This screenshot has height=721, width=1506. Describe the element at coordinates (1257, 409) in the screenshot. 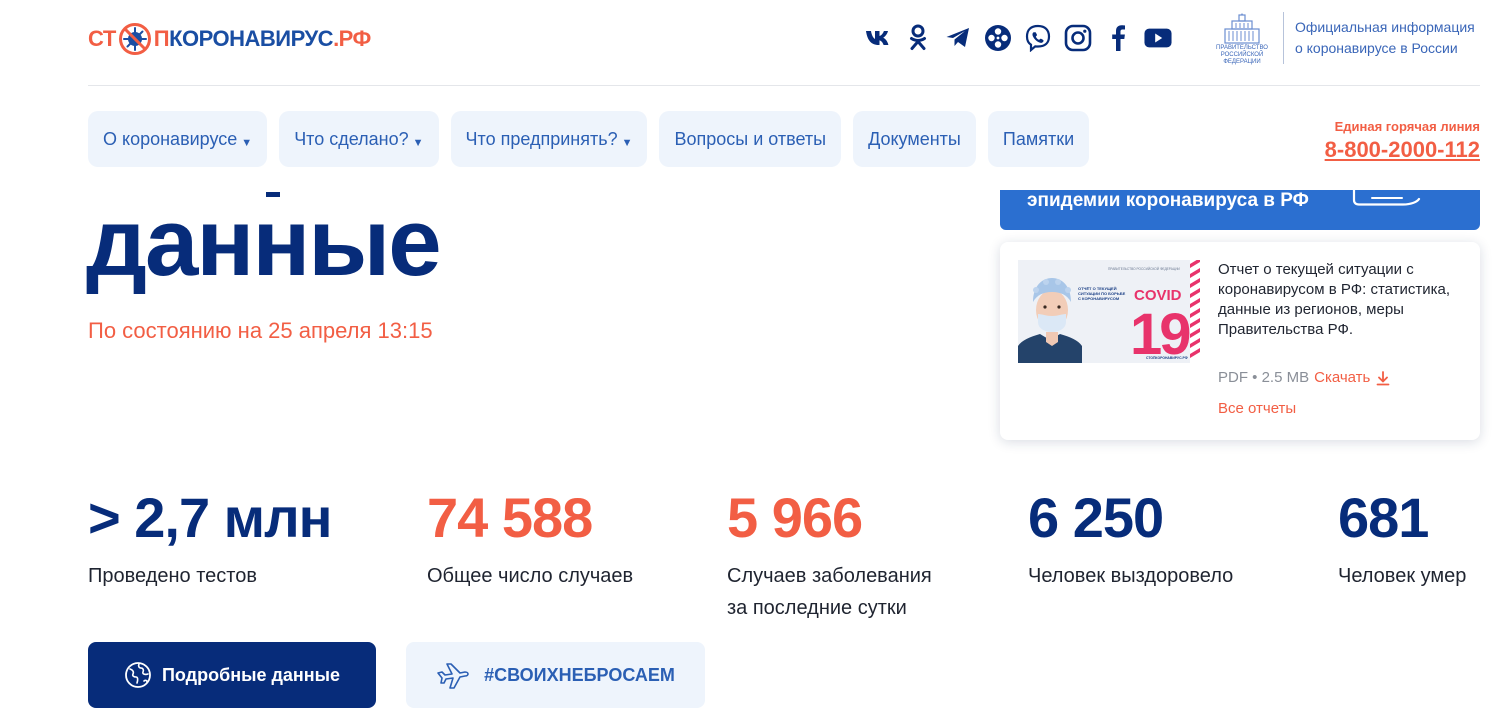

I see `all-reports-link: Все отчеты` at that location.